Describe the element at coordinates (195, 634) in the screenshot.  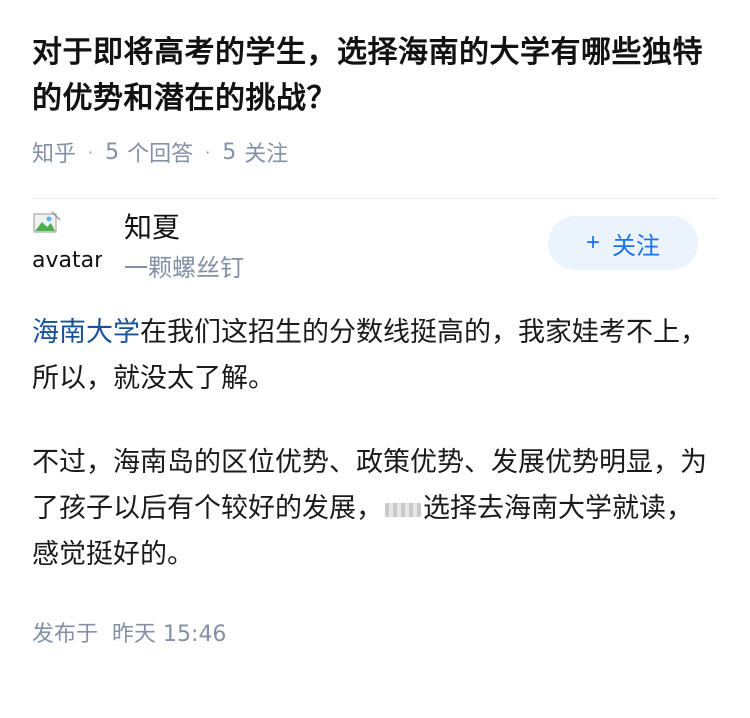
I see `publish-time-value: 15:46` at that location.